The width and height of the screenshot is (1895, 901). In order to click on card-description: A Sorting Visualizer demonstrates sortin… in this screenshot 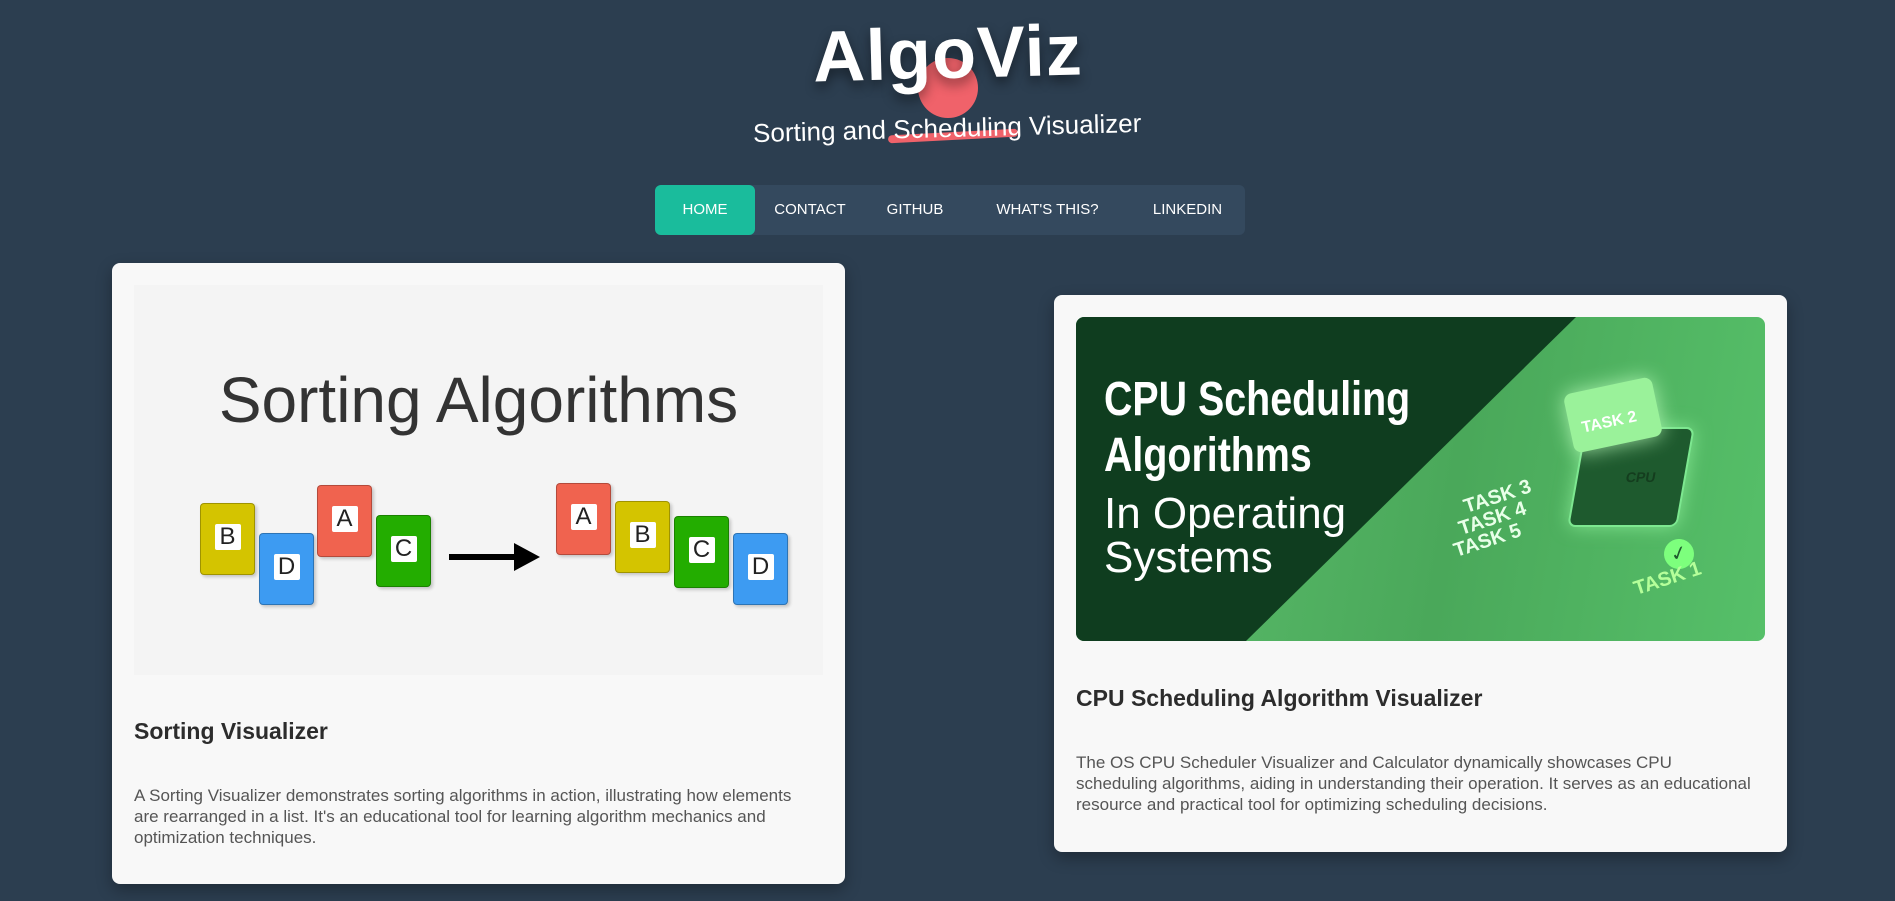, I will do `click(463, 816)`.